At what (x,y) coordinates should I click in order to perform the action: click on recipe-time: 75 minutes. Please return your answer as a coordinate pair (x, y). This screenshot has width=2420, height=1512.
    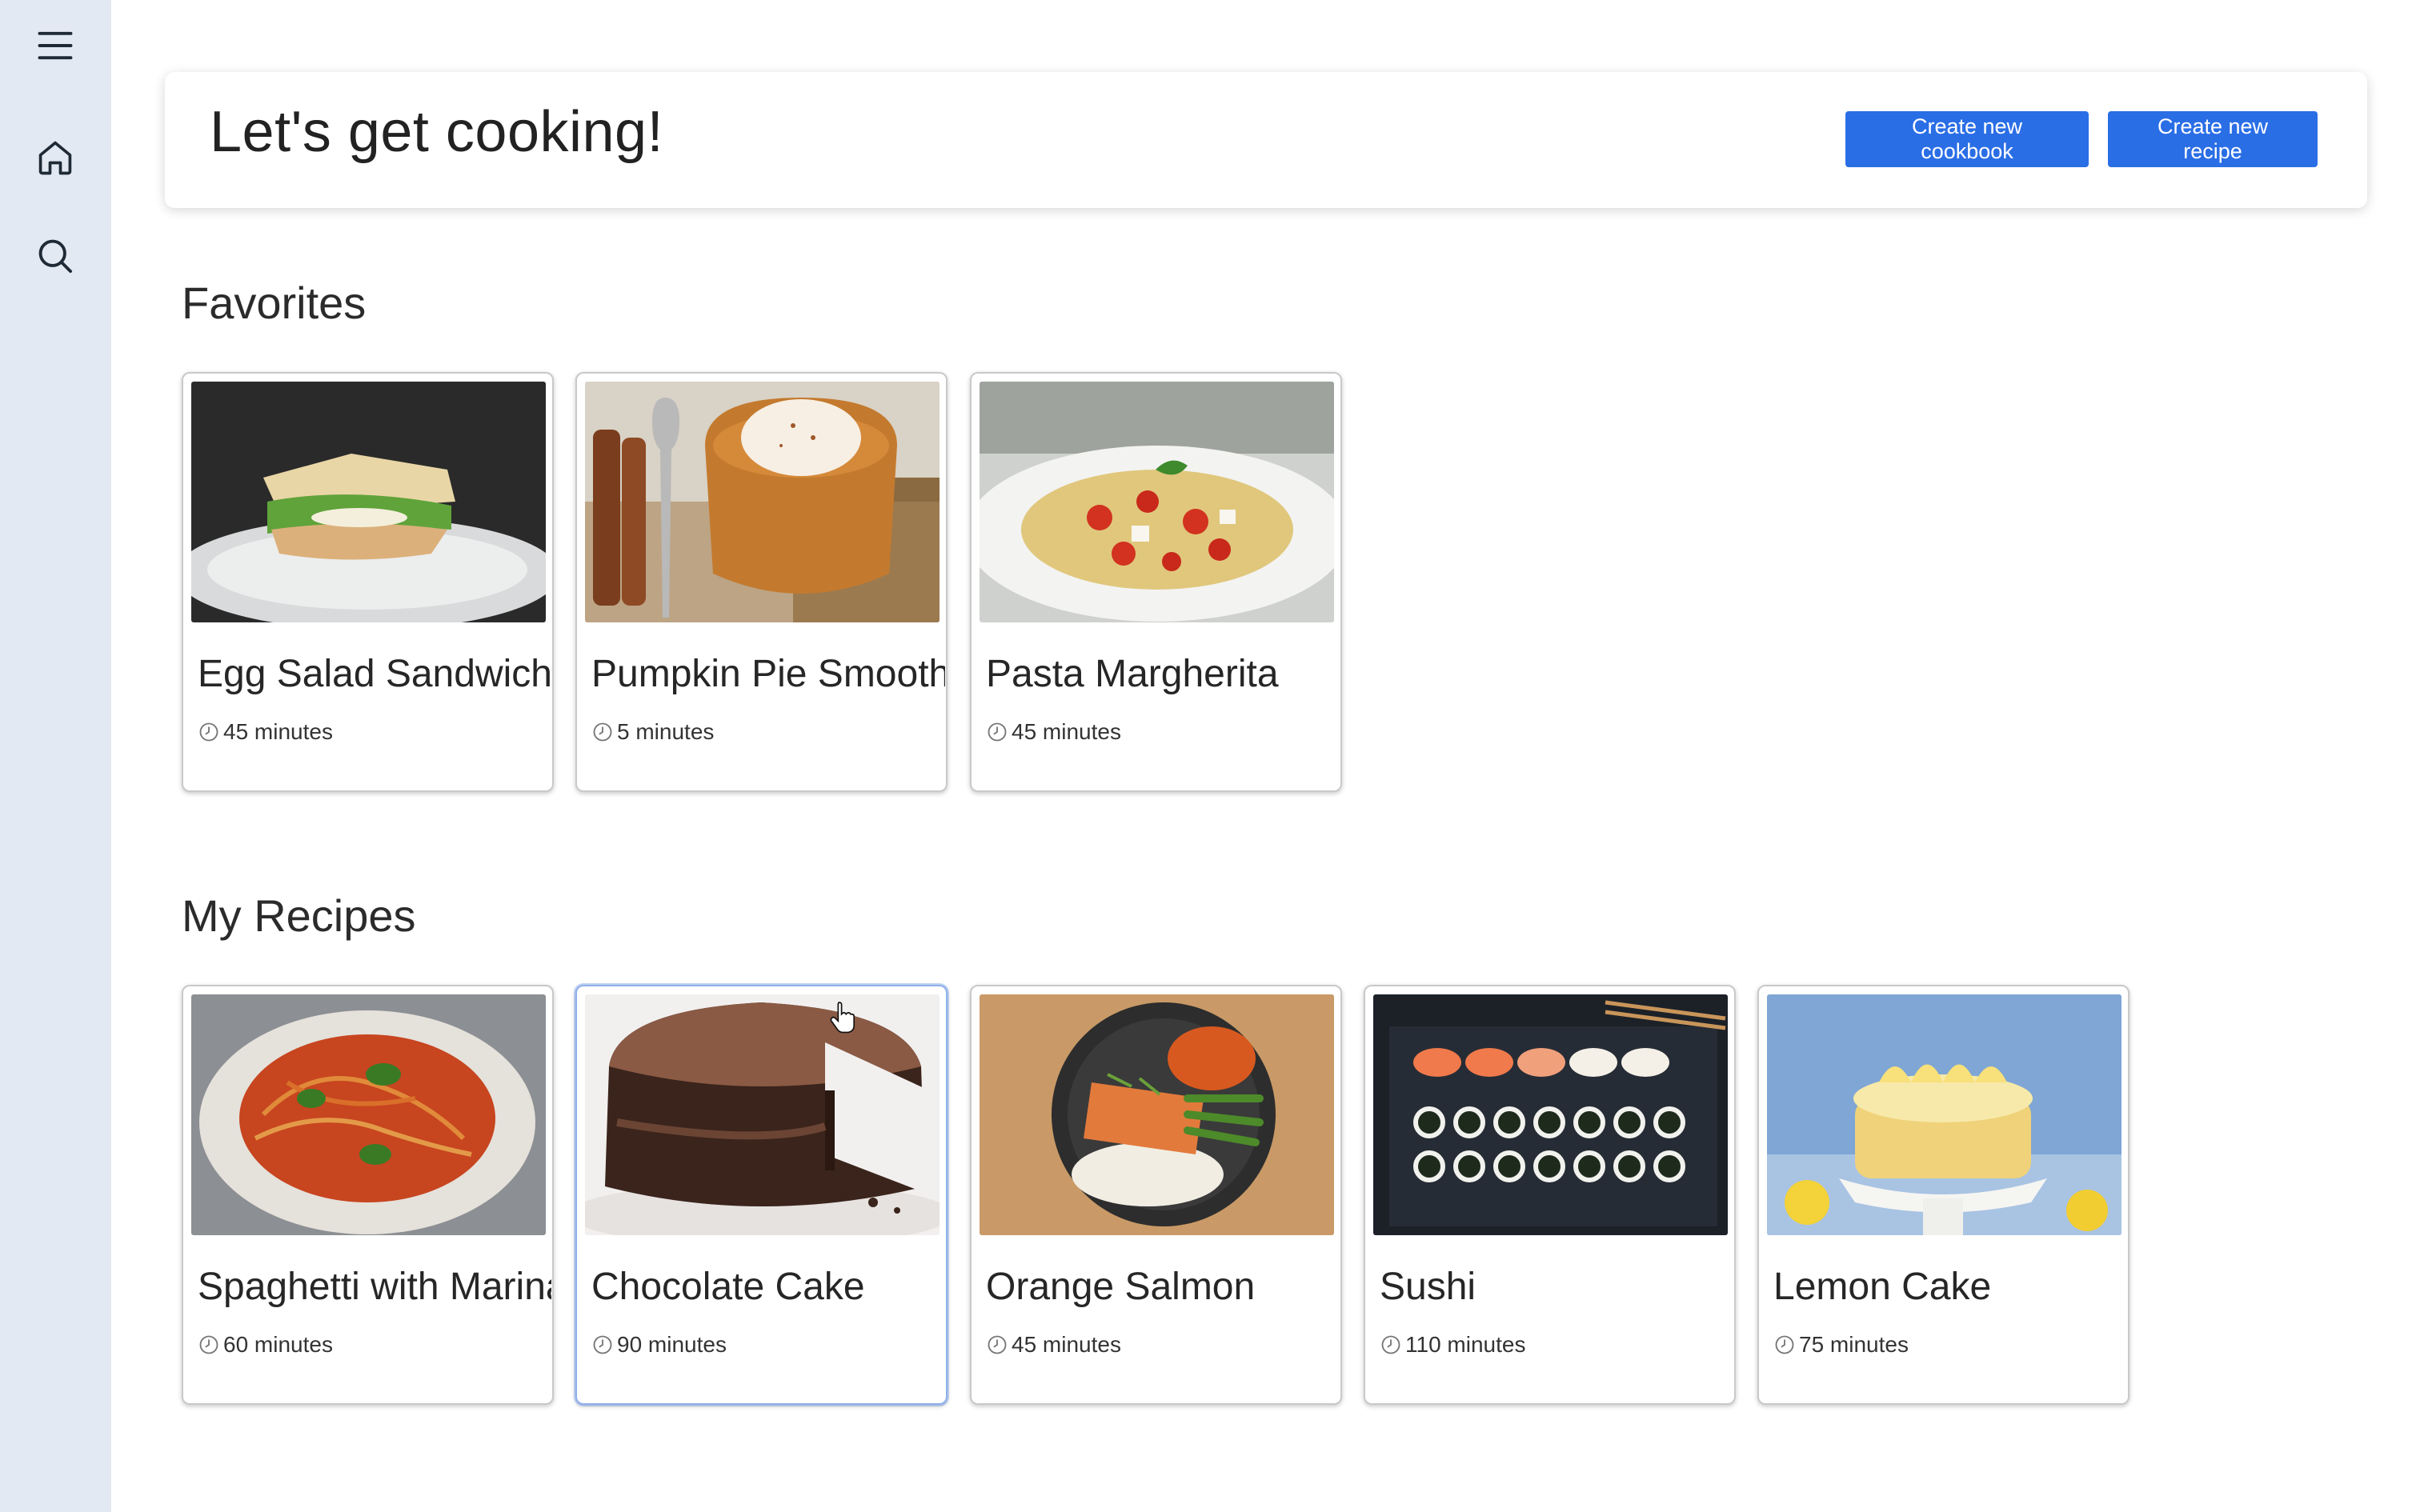
    Looking at the image, I should click on (1841, 1345).